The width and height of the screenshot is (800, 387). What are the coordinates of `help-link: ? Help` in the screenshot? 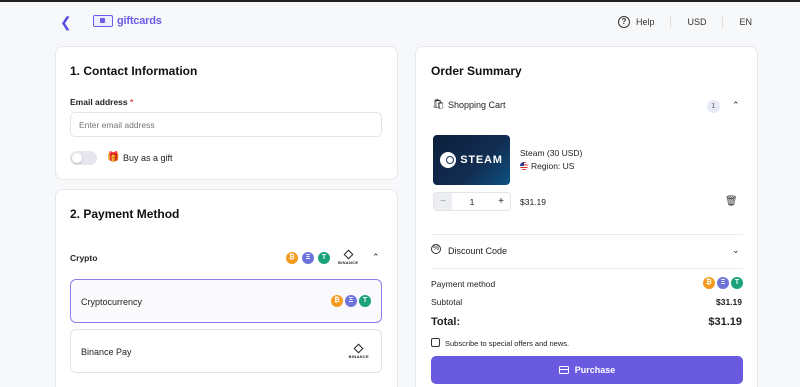 It's located at (636, 22).